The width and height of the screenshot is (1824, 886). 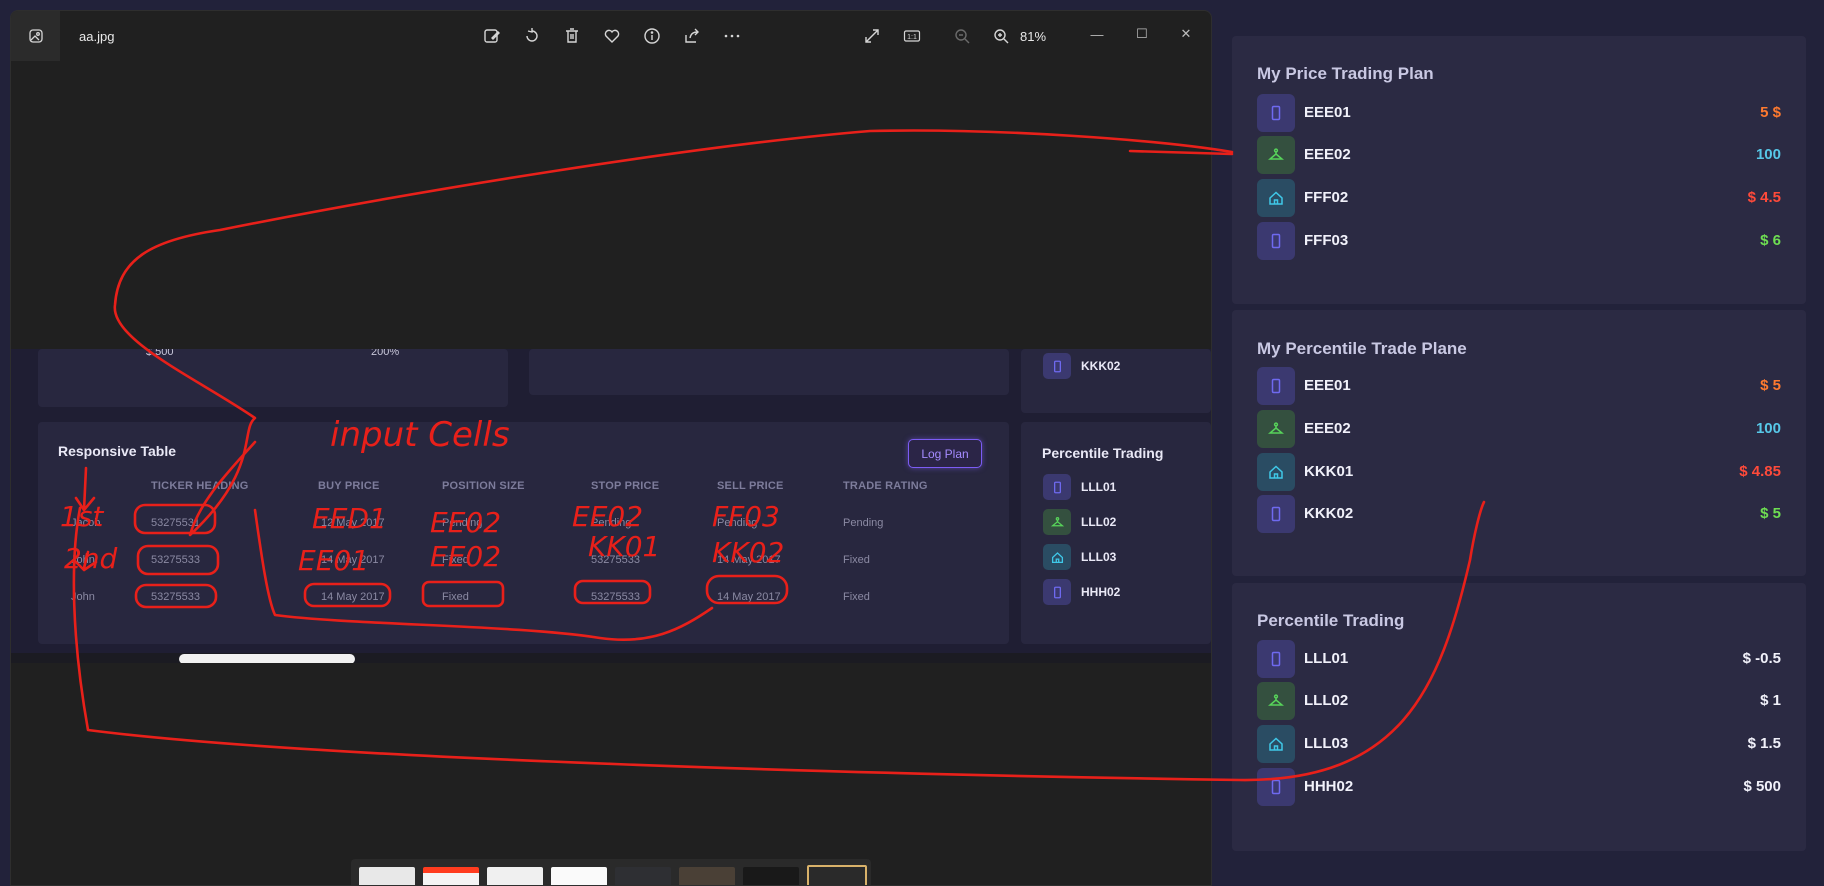 What do you see at coordinates (1101, 592) in the screenshot?
I see `photo-side-item: HHH02` at bounding box center [1101, 592].